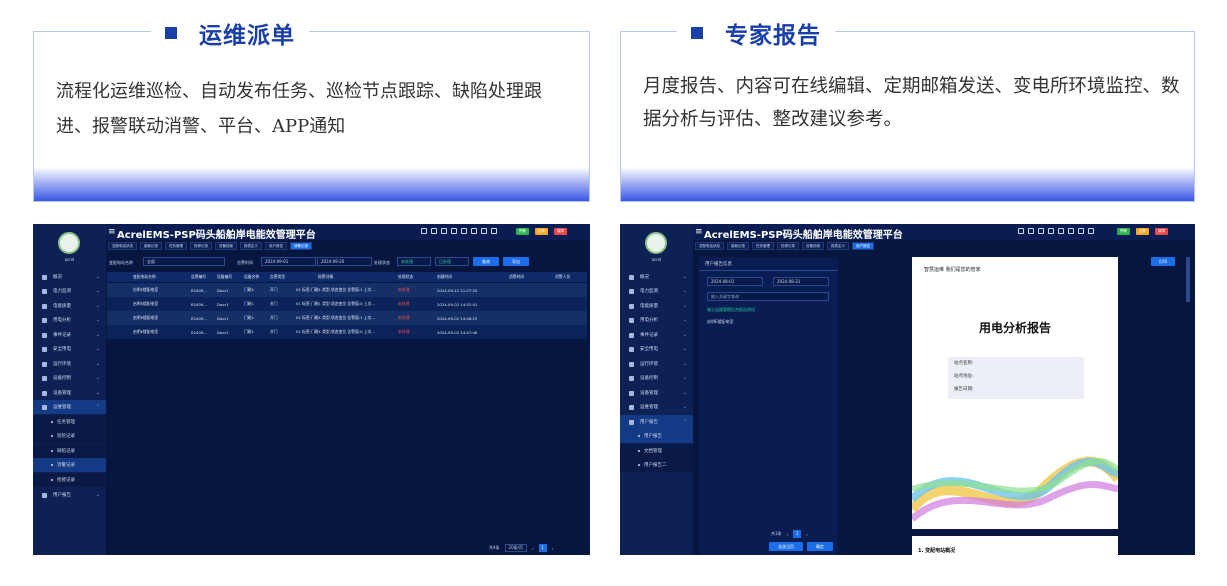 The image size is (1227, 586). I want to click on section-heading: 1. 变配电站概况, so click(937, 551).